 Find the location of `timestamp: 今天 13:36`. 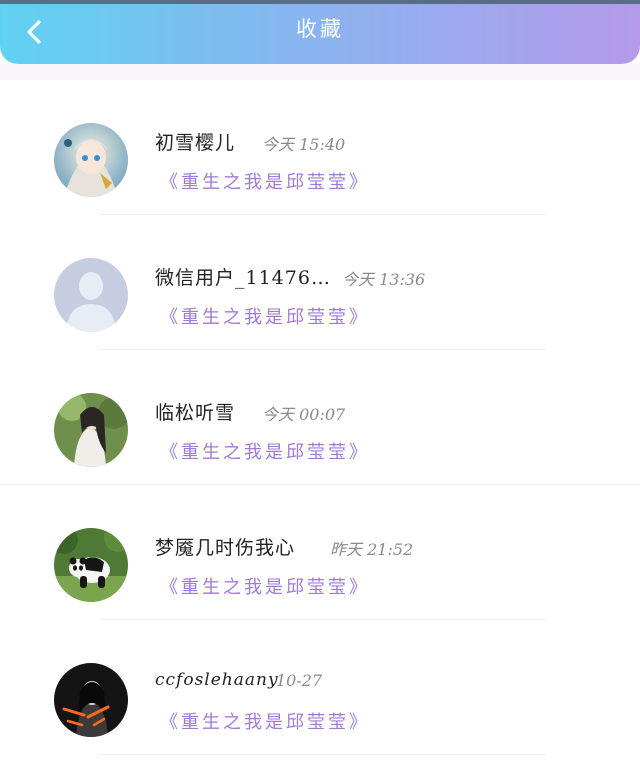

timestamp: 今天 13:36 is located at coordinates (384, 279).